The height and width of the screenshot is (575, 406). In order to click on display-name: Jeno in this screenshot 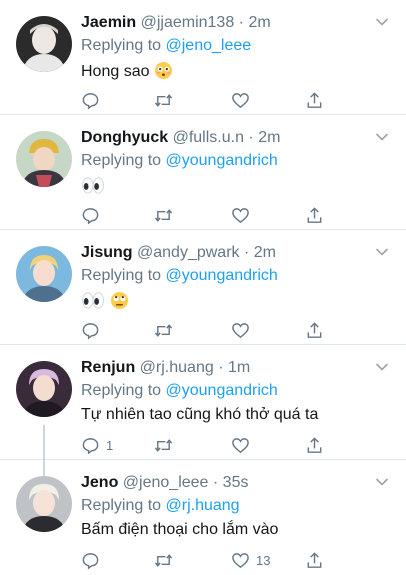, I will do `click(99, 482)`.